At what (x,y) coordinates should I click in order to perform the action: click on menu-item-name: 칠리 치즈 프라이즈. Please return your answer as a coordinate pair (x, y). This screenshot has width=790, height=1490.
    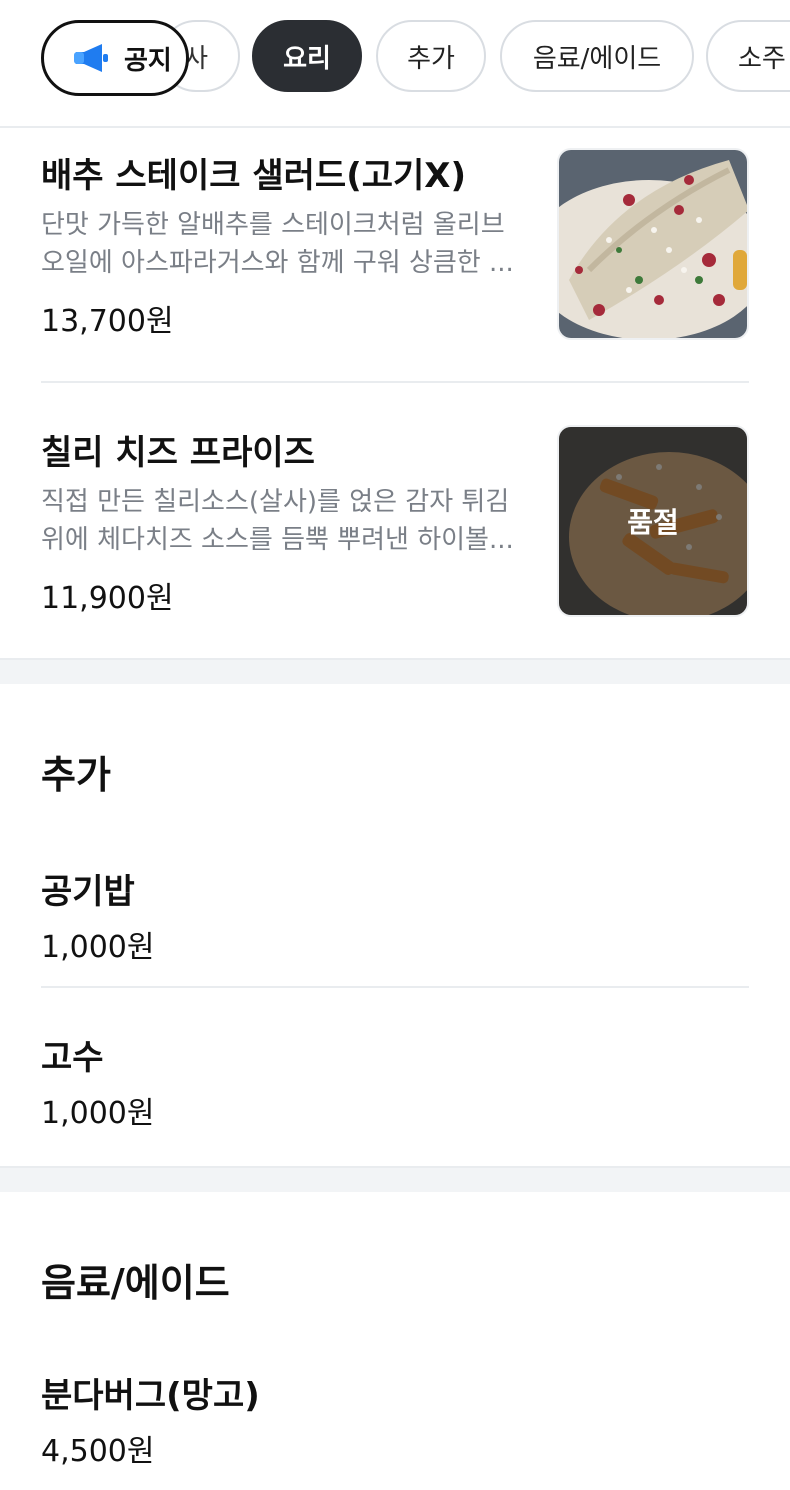
    Looking at the image, I should click on (178, 453).